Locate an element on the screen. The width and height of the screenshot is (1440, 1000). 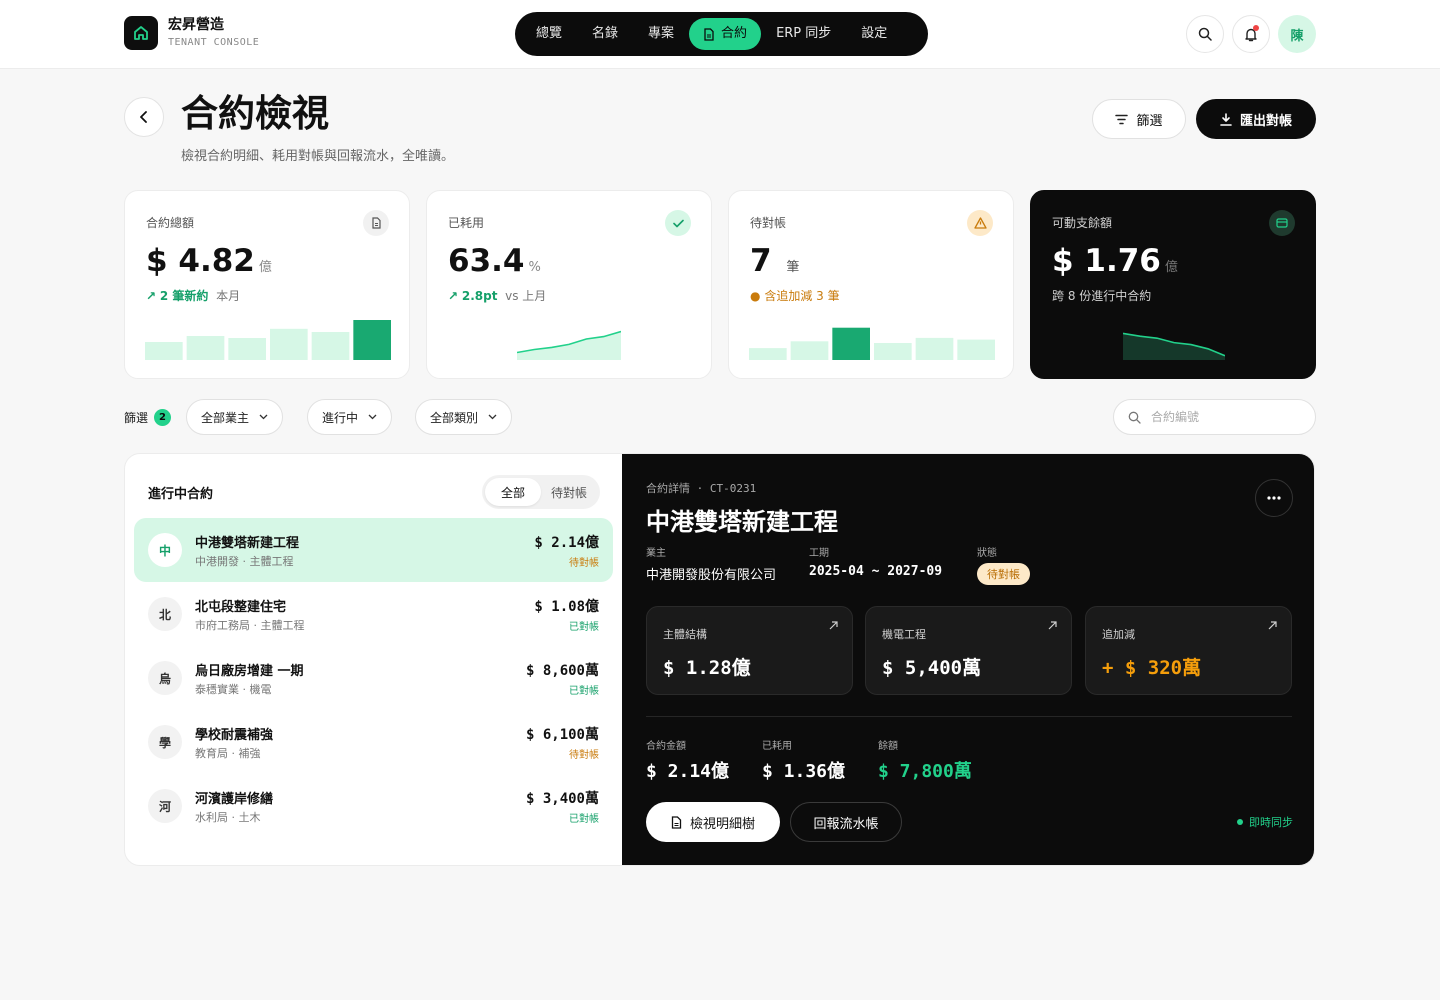
list-item: 河 河濱護岸修繕 水利局 · 土木 $ 3,400萬 已對帳 is located at coordinates (373, 806).